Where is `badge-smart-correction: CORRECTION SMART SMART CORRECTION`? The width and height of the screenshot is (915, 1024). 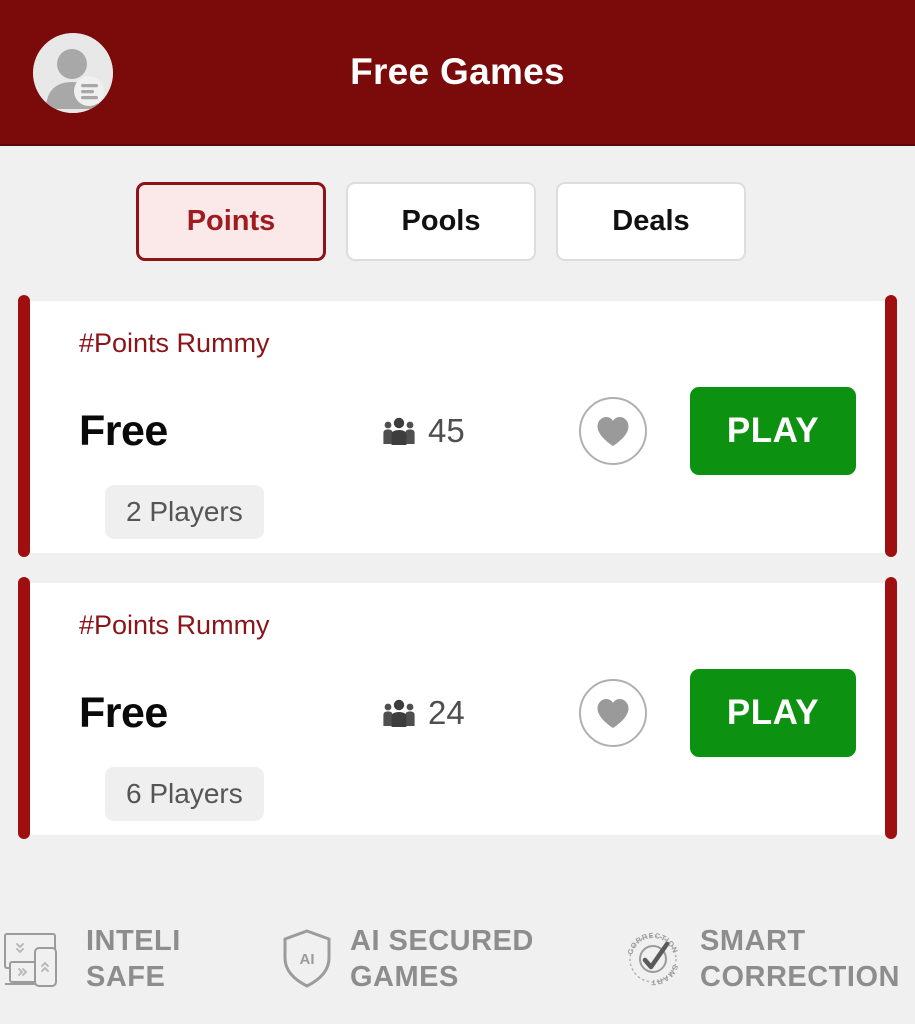
badge-smart-correction: CORRECTION SMART SMART CORRECTION is located at coordinates (761, 959).